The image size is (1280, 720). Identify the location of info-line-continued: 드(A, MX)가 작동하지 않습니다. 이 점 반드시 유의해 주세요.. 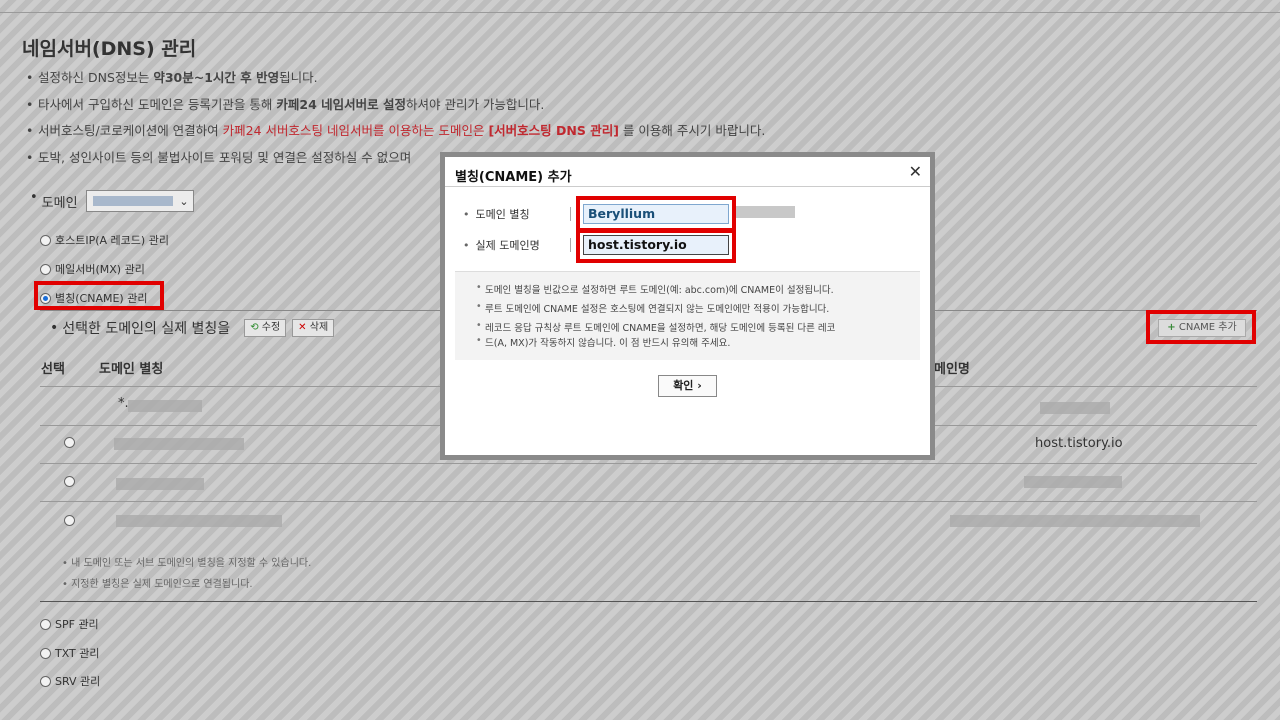
(603, 342).